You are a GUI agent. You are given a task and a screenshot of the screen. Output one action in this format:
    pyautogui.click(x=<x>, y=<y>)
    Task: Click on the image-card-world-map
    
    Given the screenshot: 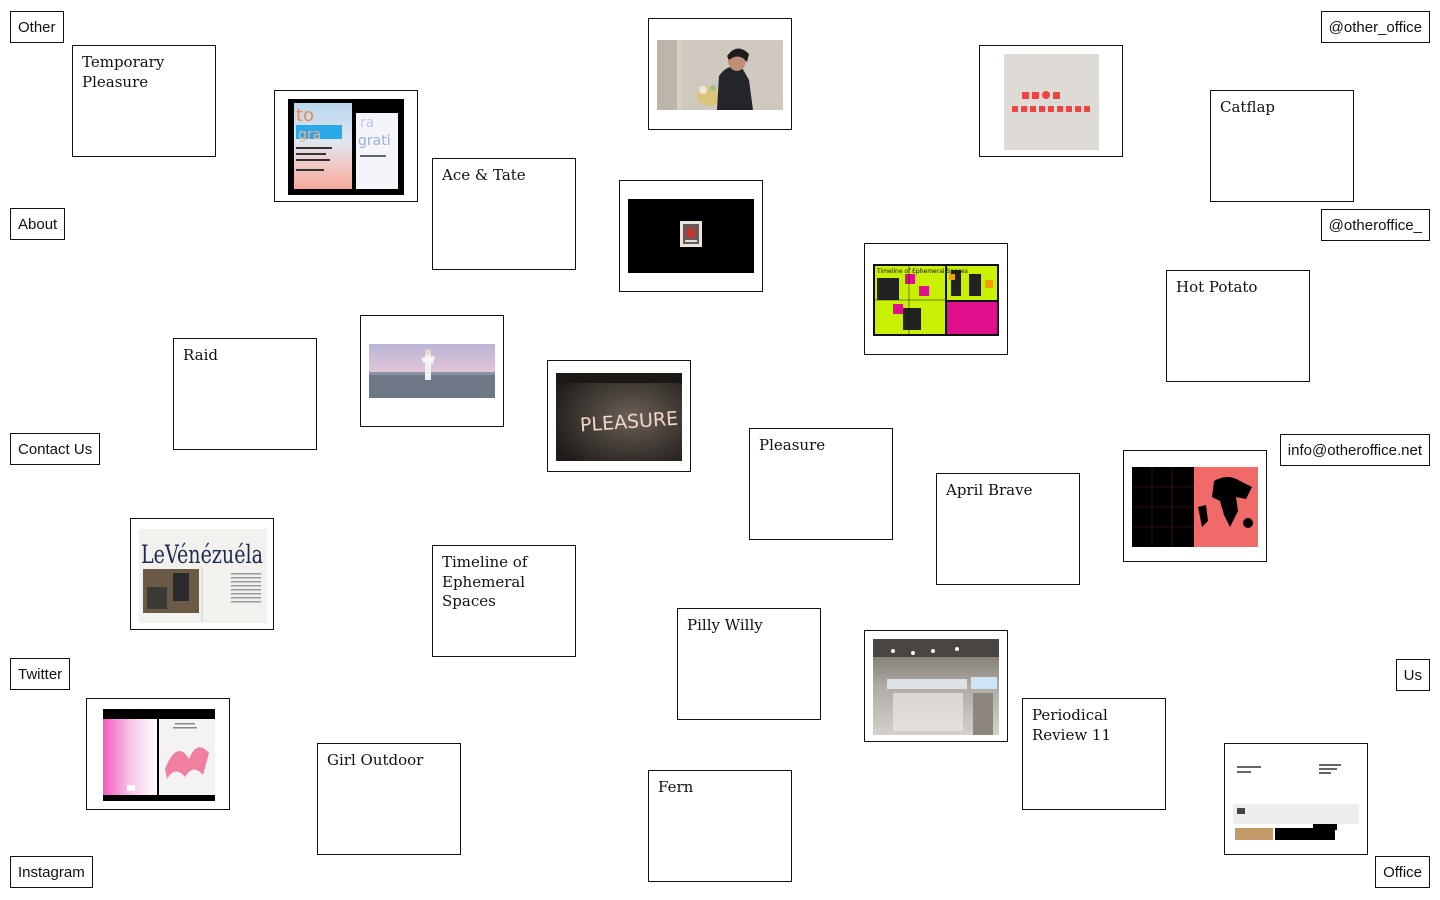 What is the action you would take?
    pyautogui.click(x=1195, y=506)
    